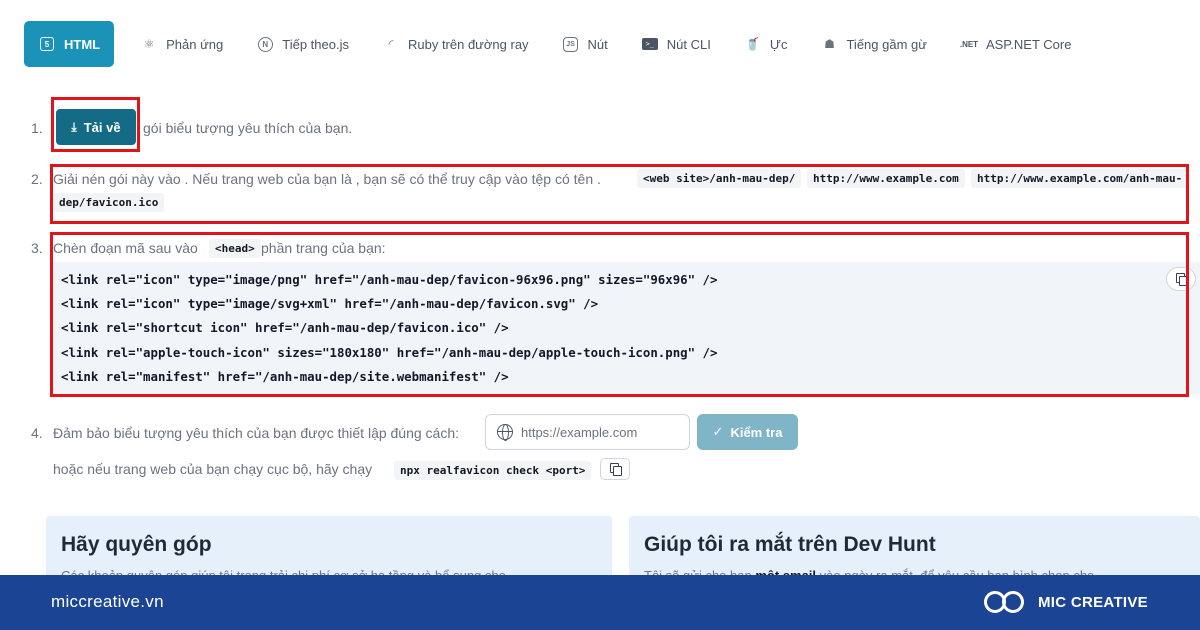 Image resolution: width=1200 pixels, height=630 pixels. Describe the element at coordinates (718, 431) in the screenshot. I see `checkmark-icon: ✓` at that location.